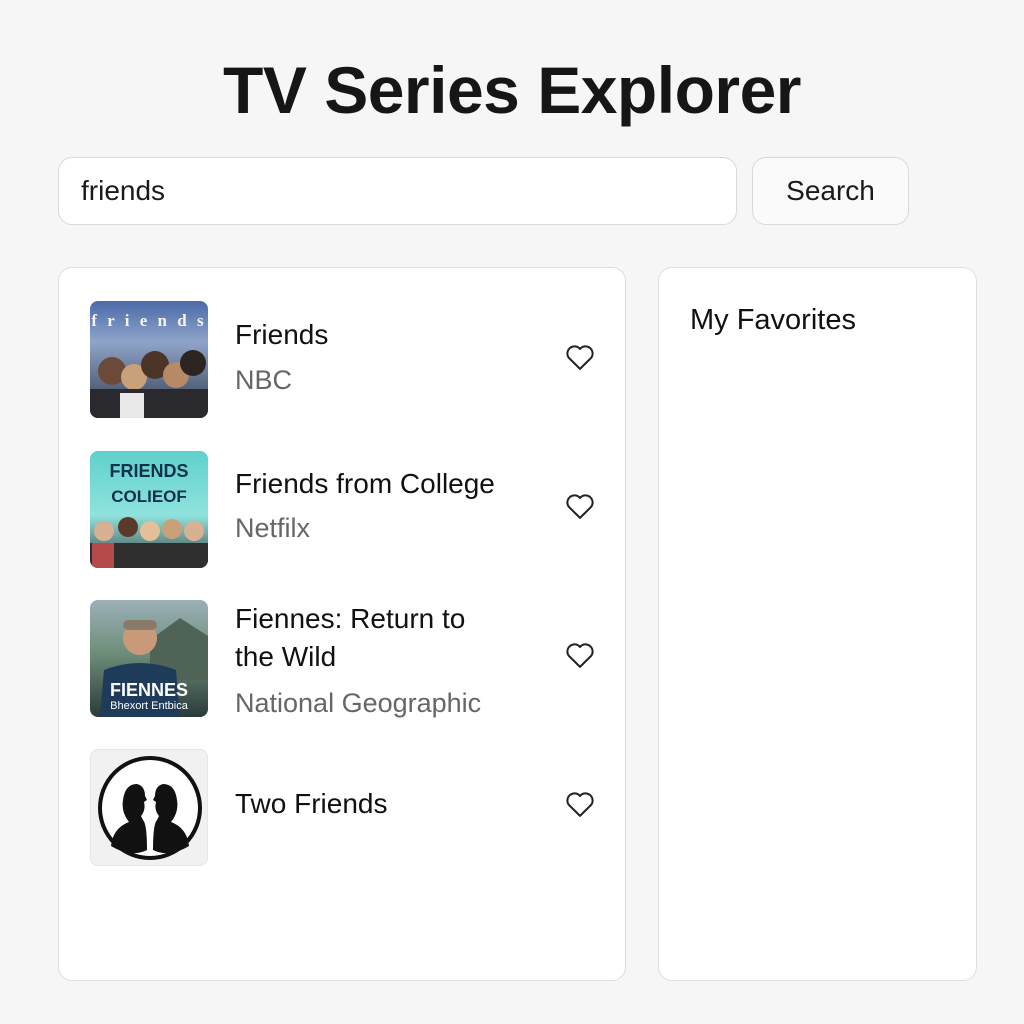  Describe the element at coordinates (149, 658) in the screenshot. I see `poster-thumbnail: FIENNES Bhexort Entbica` at that location.